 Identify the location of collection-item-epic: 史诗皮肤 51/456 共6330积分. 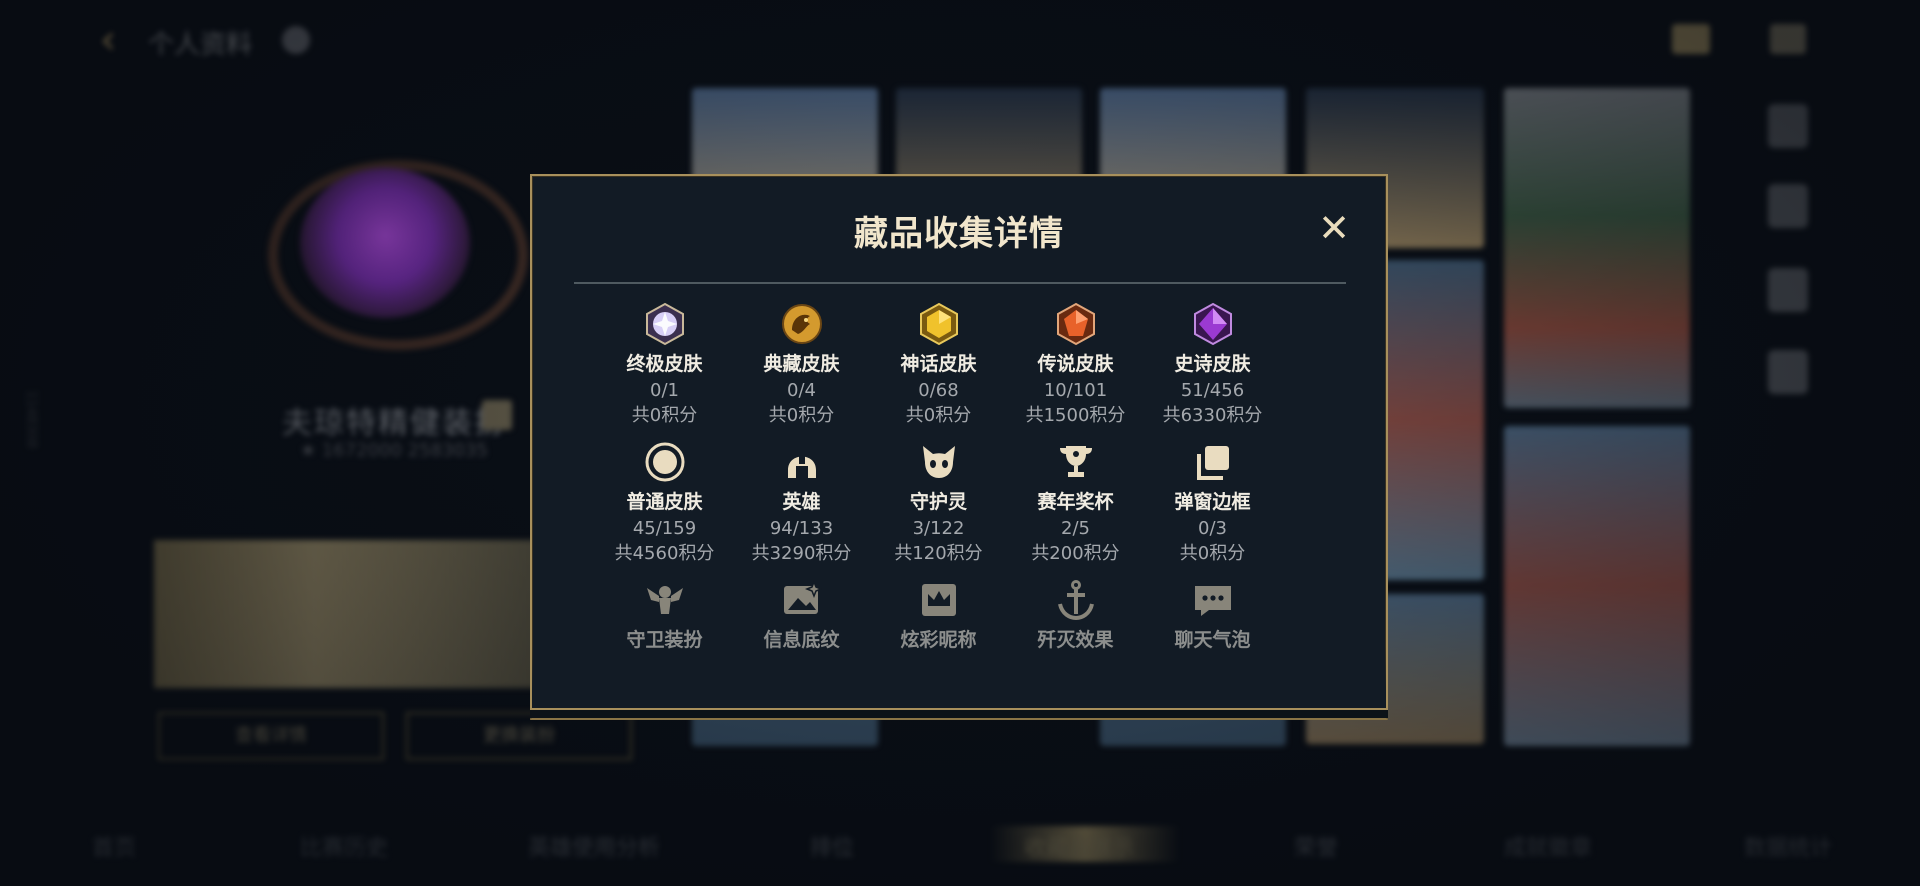
(1212, 371).